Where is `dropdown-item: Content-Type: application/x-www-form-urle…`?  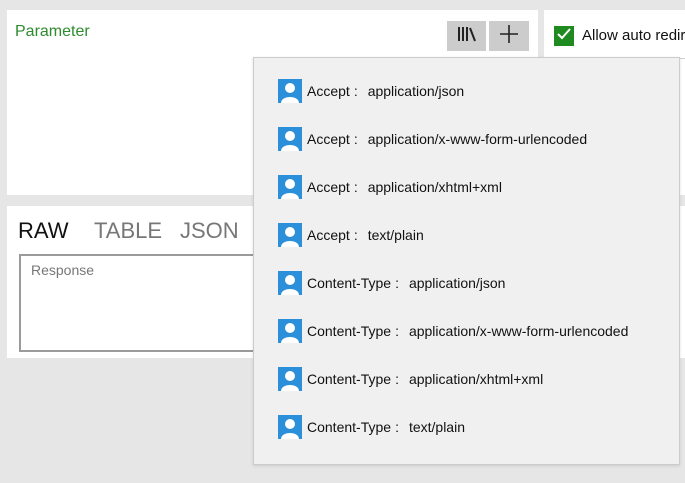
dropdown-item: Content-Type: application/x-www-form-urle… is located at coordinates (453, 331).